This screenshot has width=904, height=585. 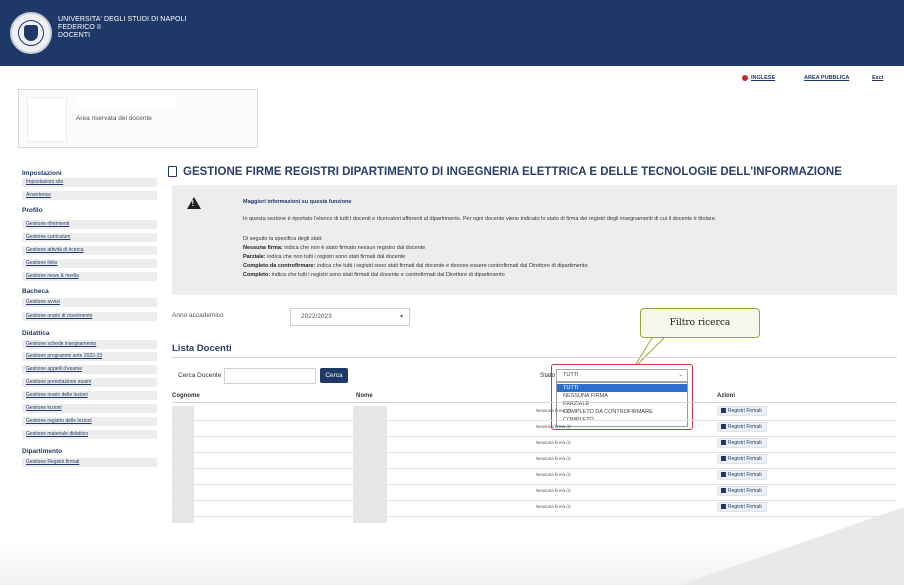 I want to click on column-header-cognome: Cognome, so click(x=186, y=396).